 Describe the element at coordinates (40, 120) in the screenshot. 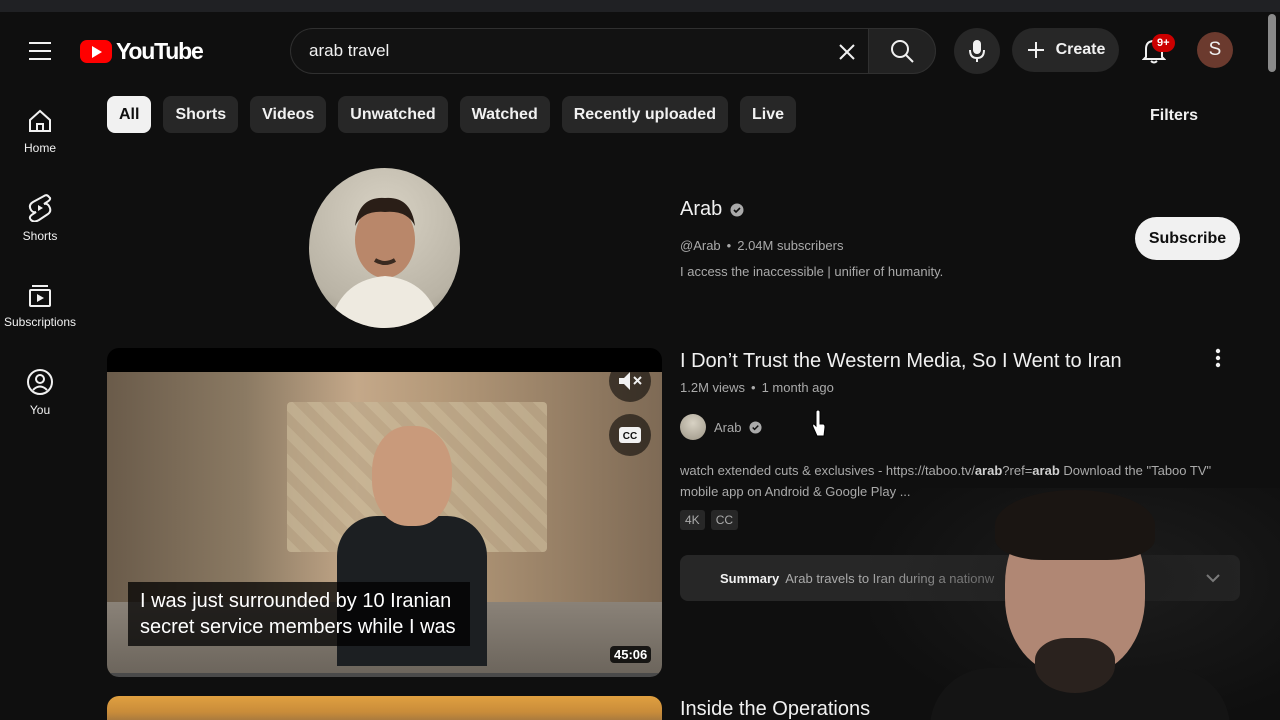

I see `home-icon` at that location.